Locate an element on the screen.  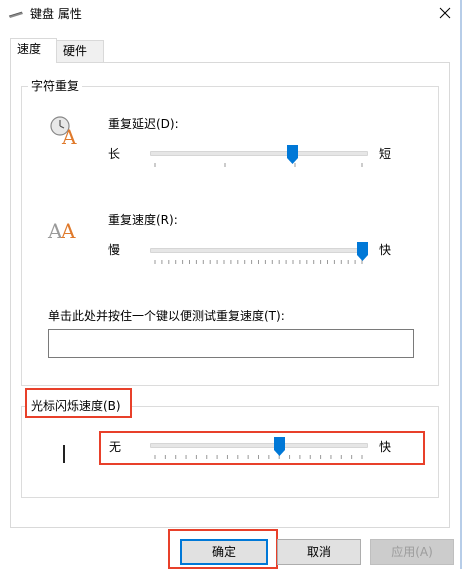
title-bar: 键盘 属性 is located at coordinates (232, 14).